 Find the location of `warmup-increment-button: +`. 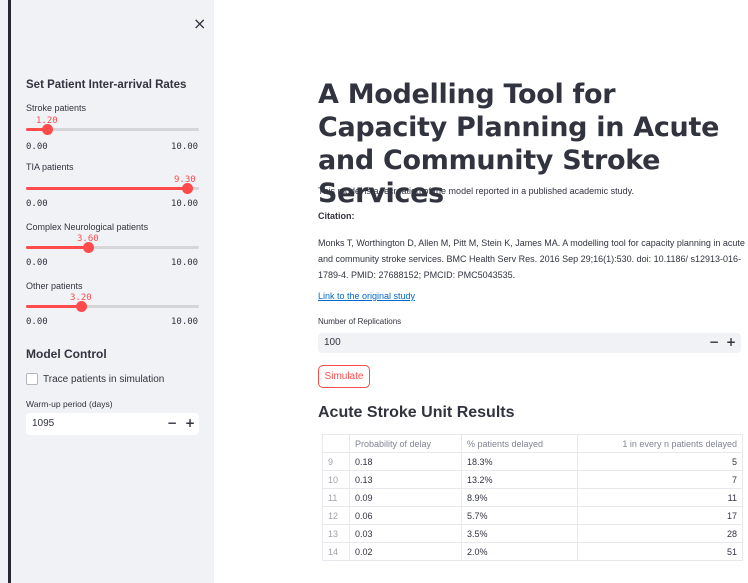

warmup-increment-button: + is located at coordinates (190, 423).